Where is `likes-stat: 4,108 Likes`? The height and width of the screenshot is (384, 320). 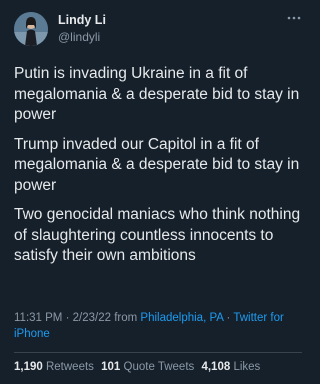 likes-stat: 4,108 Likes is located at coordinates (230, 367).